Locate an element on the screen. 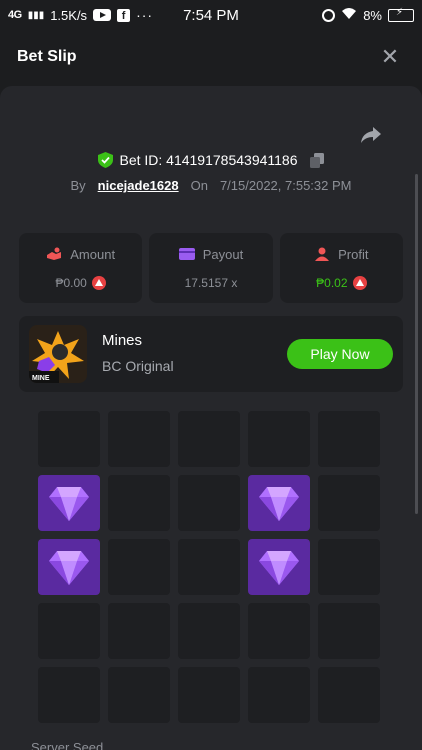  by-label: By is located at coordinates (78, 185).